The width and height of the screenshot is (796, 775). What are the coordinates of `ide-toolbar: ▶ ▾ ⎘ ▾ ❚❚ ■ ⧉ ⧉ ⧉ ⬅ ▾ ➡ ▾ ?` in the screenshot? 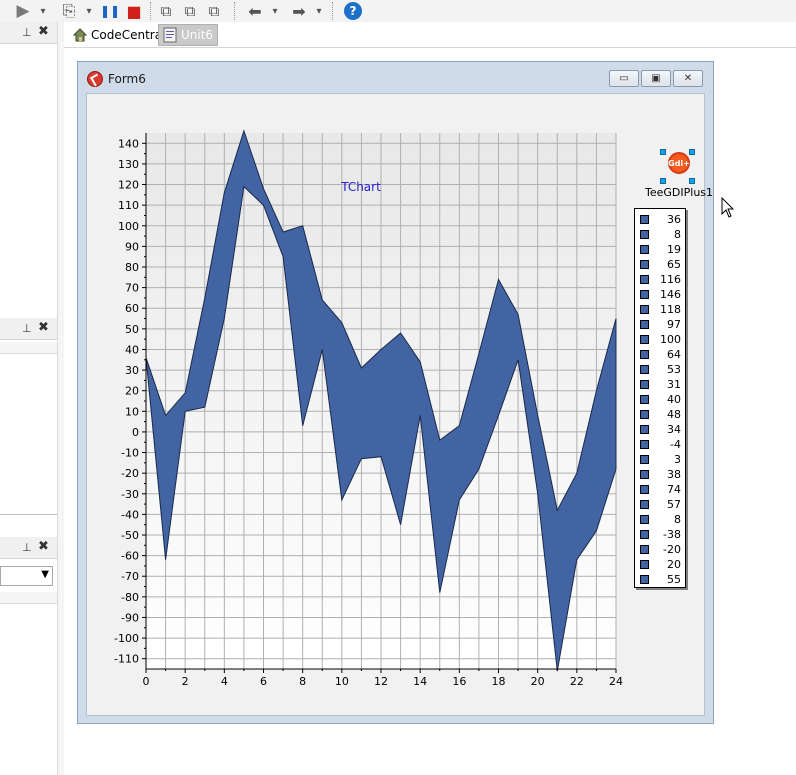 It's located at (398, 11).